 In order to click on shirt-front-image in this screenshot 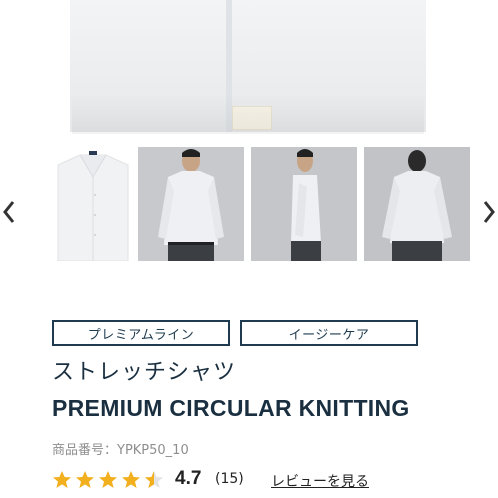, I will do `click(93, 204)`.